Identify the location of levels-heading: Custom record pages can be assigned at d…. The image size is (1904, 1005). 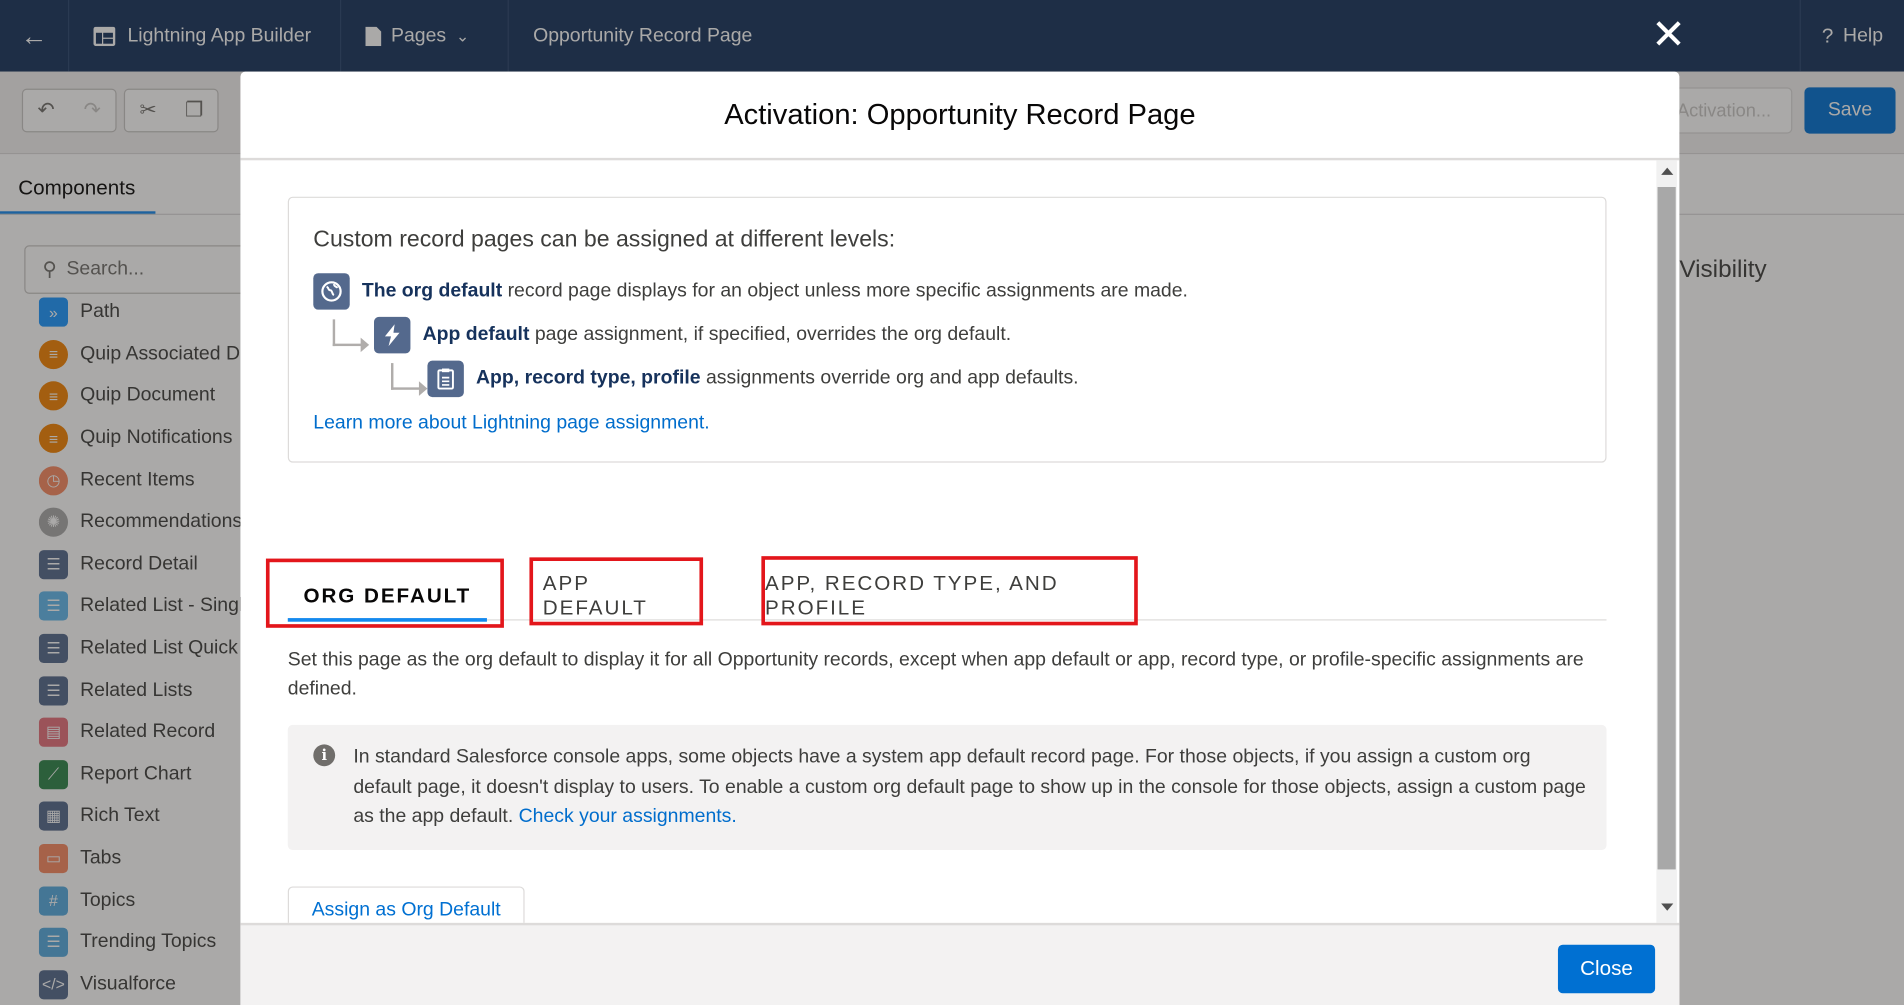
(604, 240).